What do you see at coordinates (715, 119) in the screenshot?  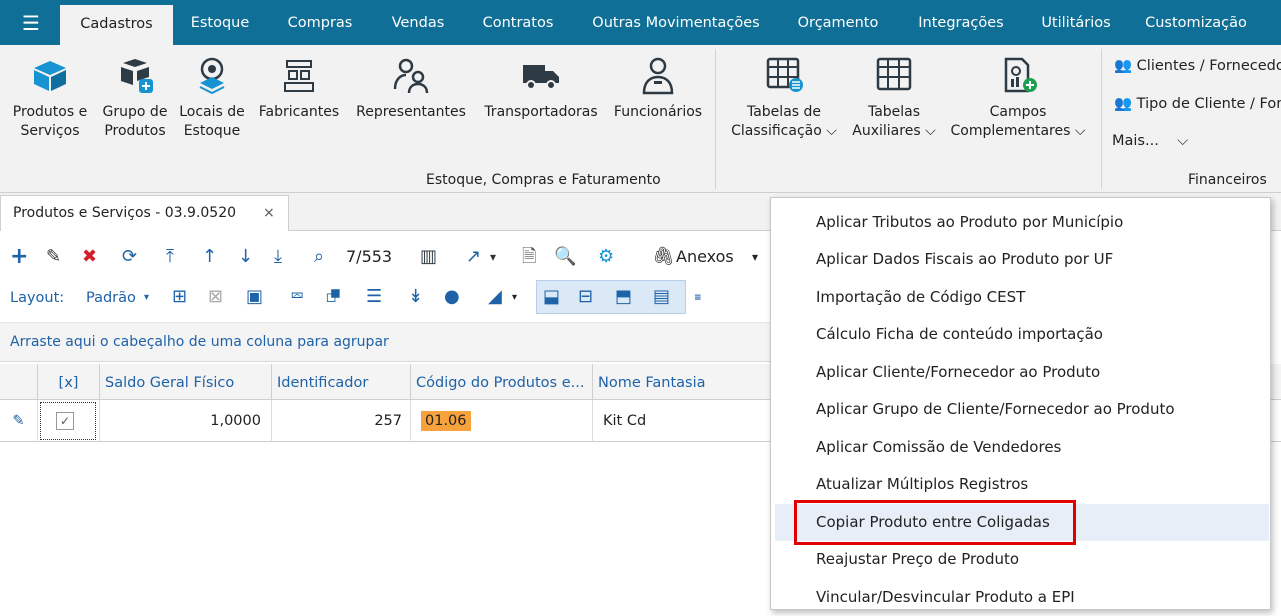 I see `ribbon-separator` at bounding box center [715, 119].